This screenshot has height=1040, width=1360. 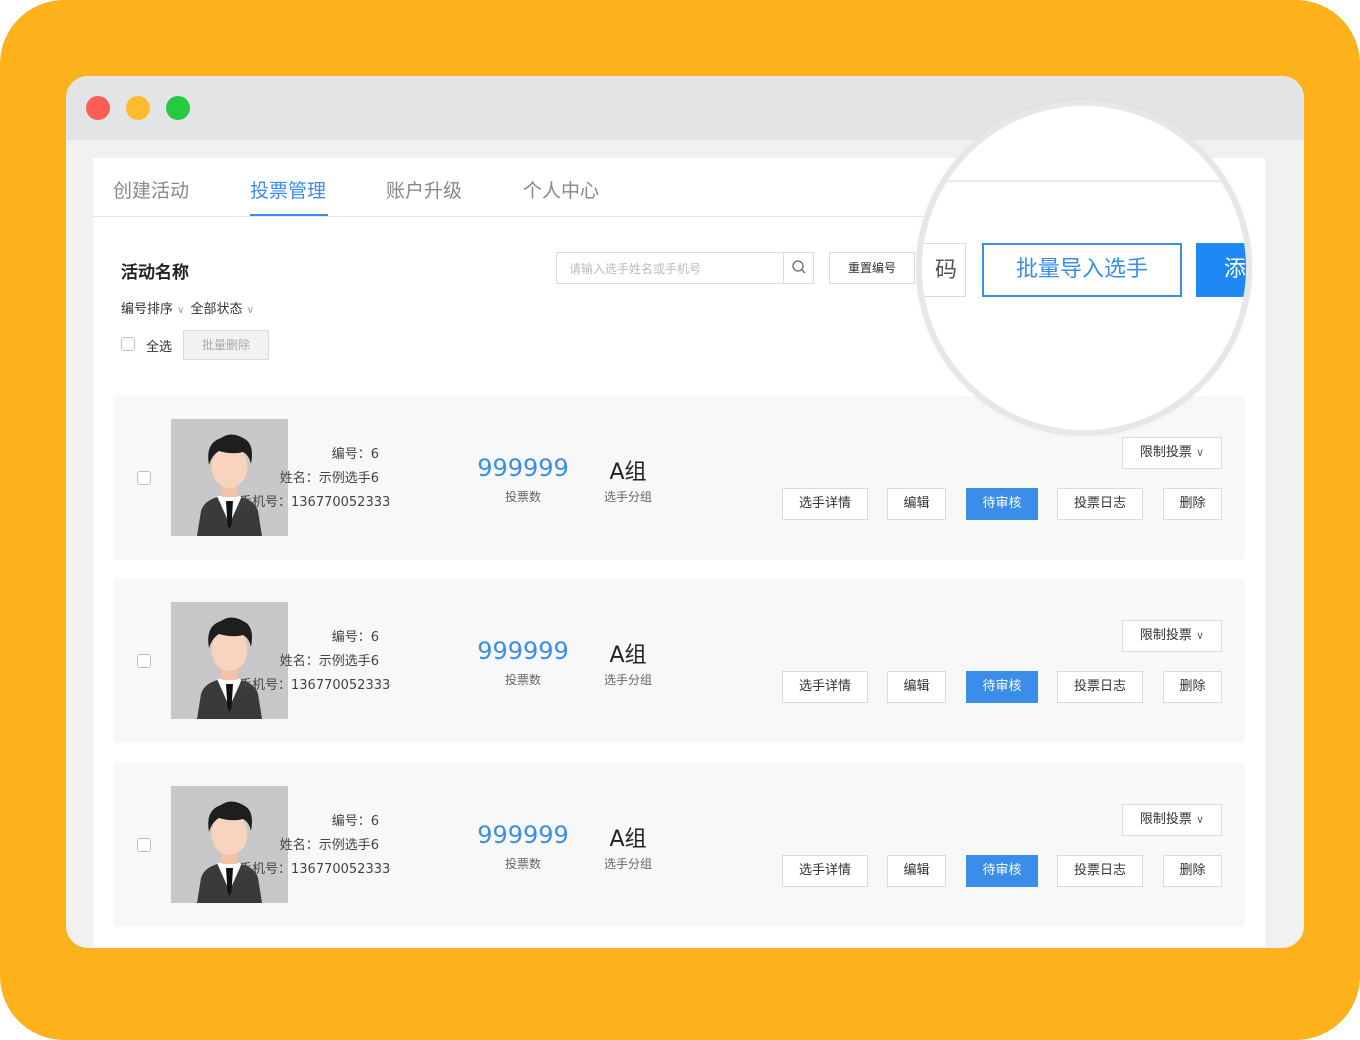 I want to click on sort-label: 编号排序, so click(x=147, y=309).